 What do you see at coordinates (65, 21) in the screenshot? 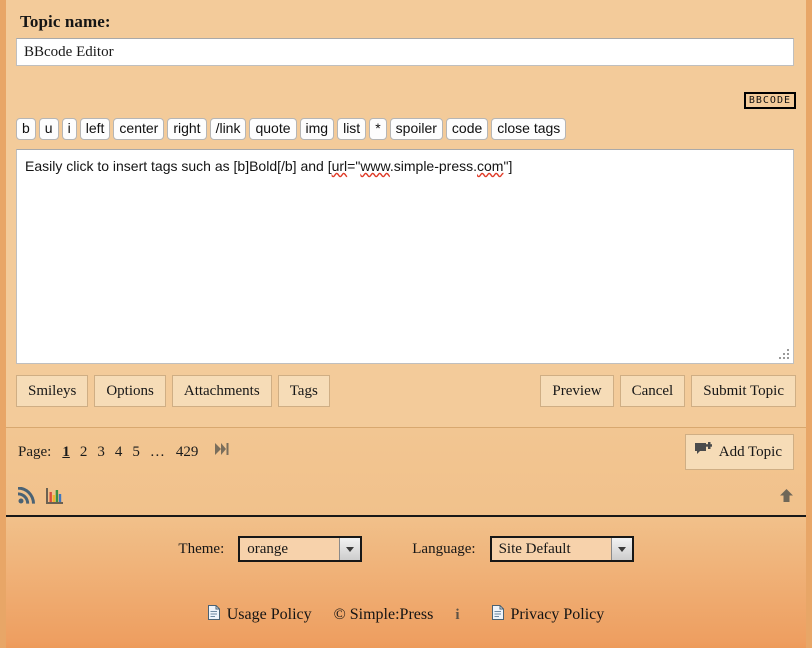
I see `topic-name-label: Topic name:` at bounding box center [65, 21].